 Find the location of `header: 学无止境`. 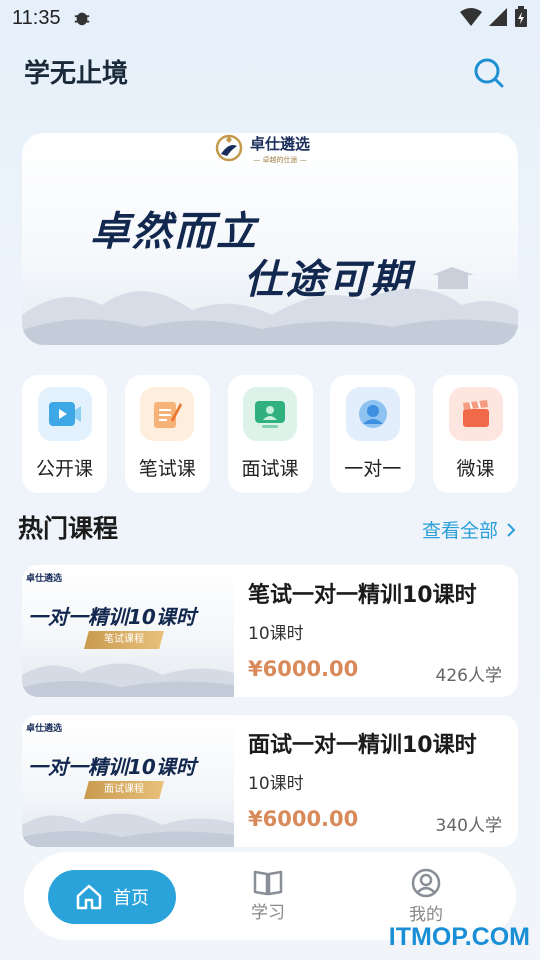

header: 学无止境 is located at coordinates (270, 76).